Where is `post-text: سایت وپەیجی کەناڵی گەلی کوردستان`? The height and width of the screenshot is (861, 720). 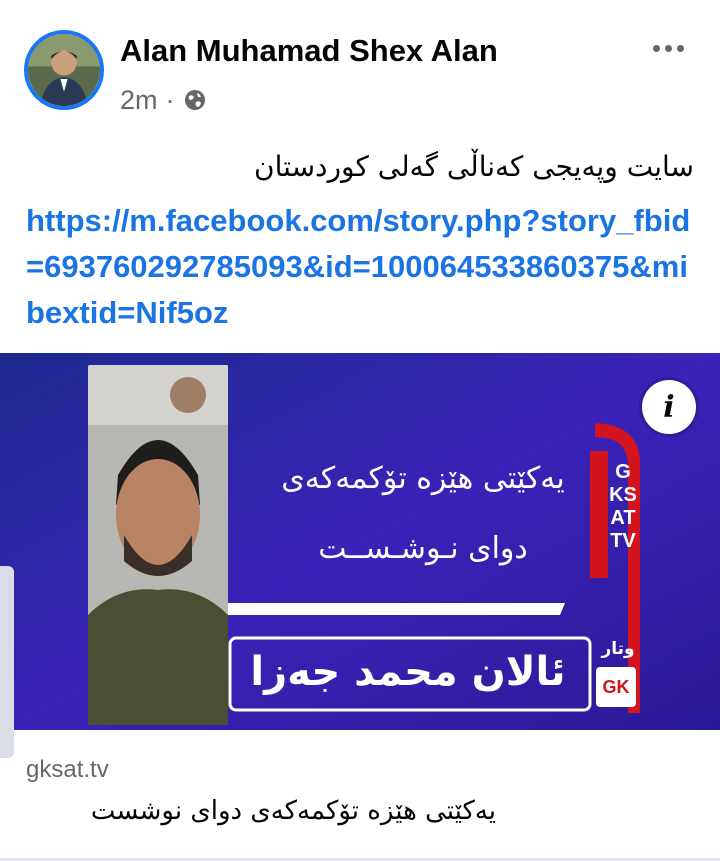 post-text: سایت وپەیجی کەناڵی گەلی کوردستان is located at coordinates (474, 166).